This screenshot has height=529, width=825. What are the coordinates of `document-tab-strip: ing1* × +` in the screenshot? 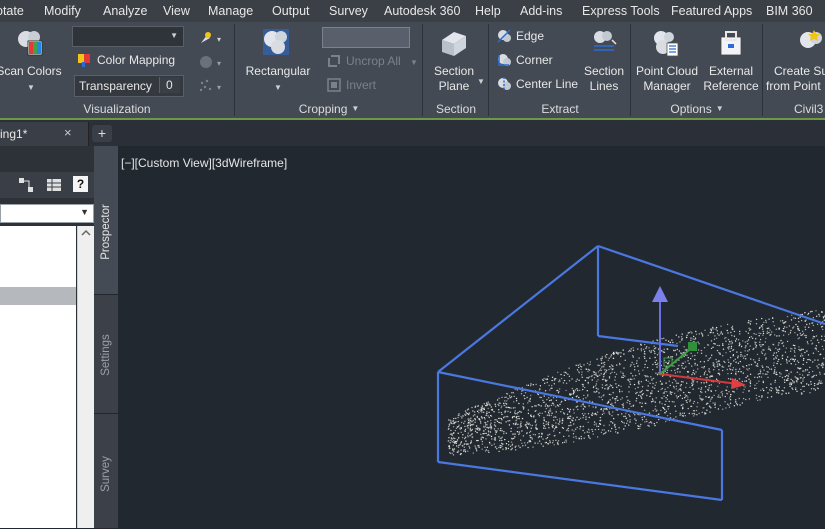 It's located at (412, 133).